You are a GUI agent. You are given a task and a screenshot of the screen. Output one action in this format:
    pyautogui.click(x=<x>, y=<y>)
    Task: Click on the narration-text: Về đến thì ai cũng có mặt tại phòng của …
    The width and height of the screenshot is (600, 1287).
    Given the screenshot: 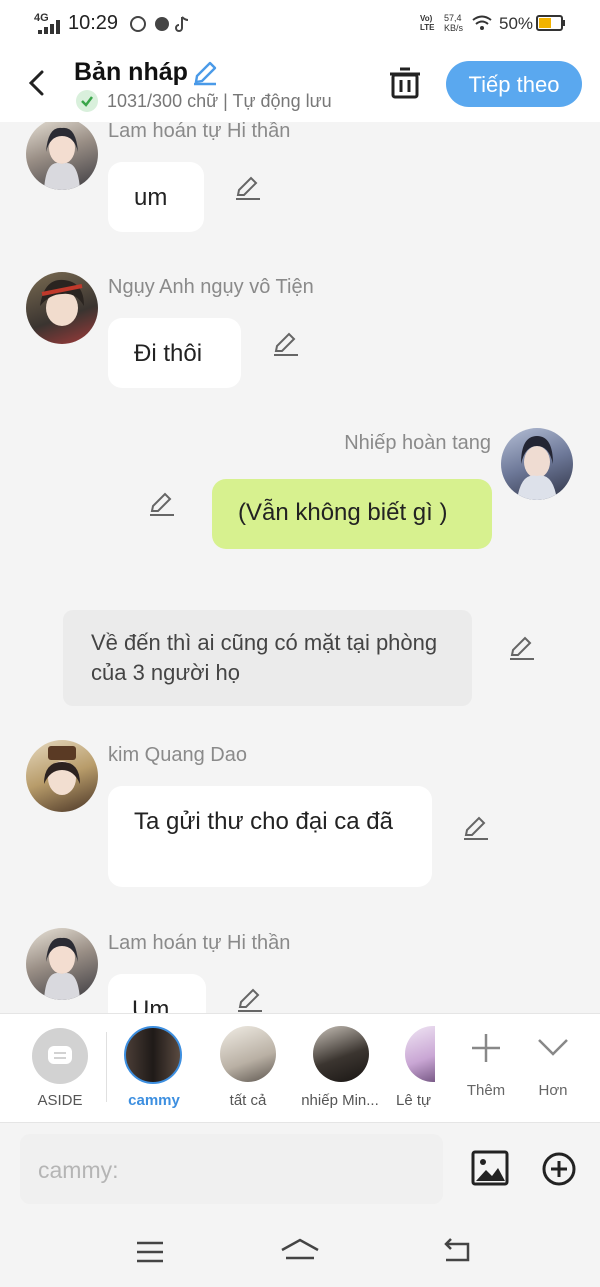 What is the action you would take?
    pyautogui.click(x=264, y=657)
    